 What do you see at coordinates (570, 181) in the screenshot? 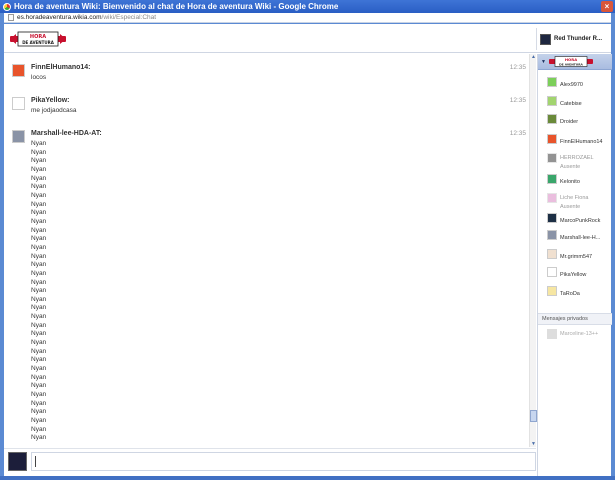
I see `sidebar-user-name: Kelonito` at bounding box center [570, 181].